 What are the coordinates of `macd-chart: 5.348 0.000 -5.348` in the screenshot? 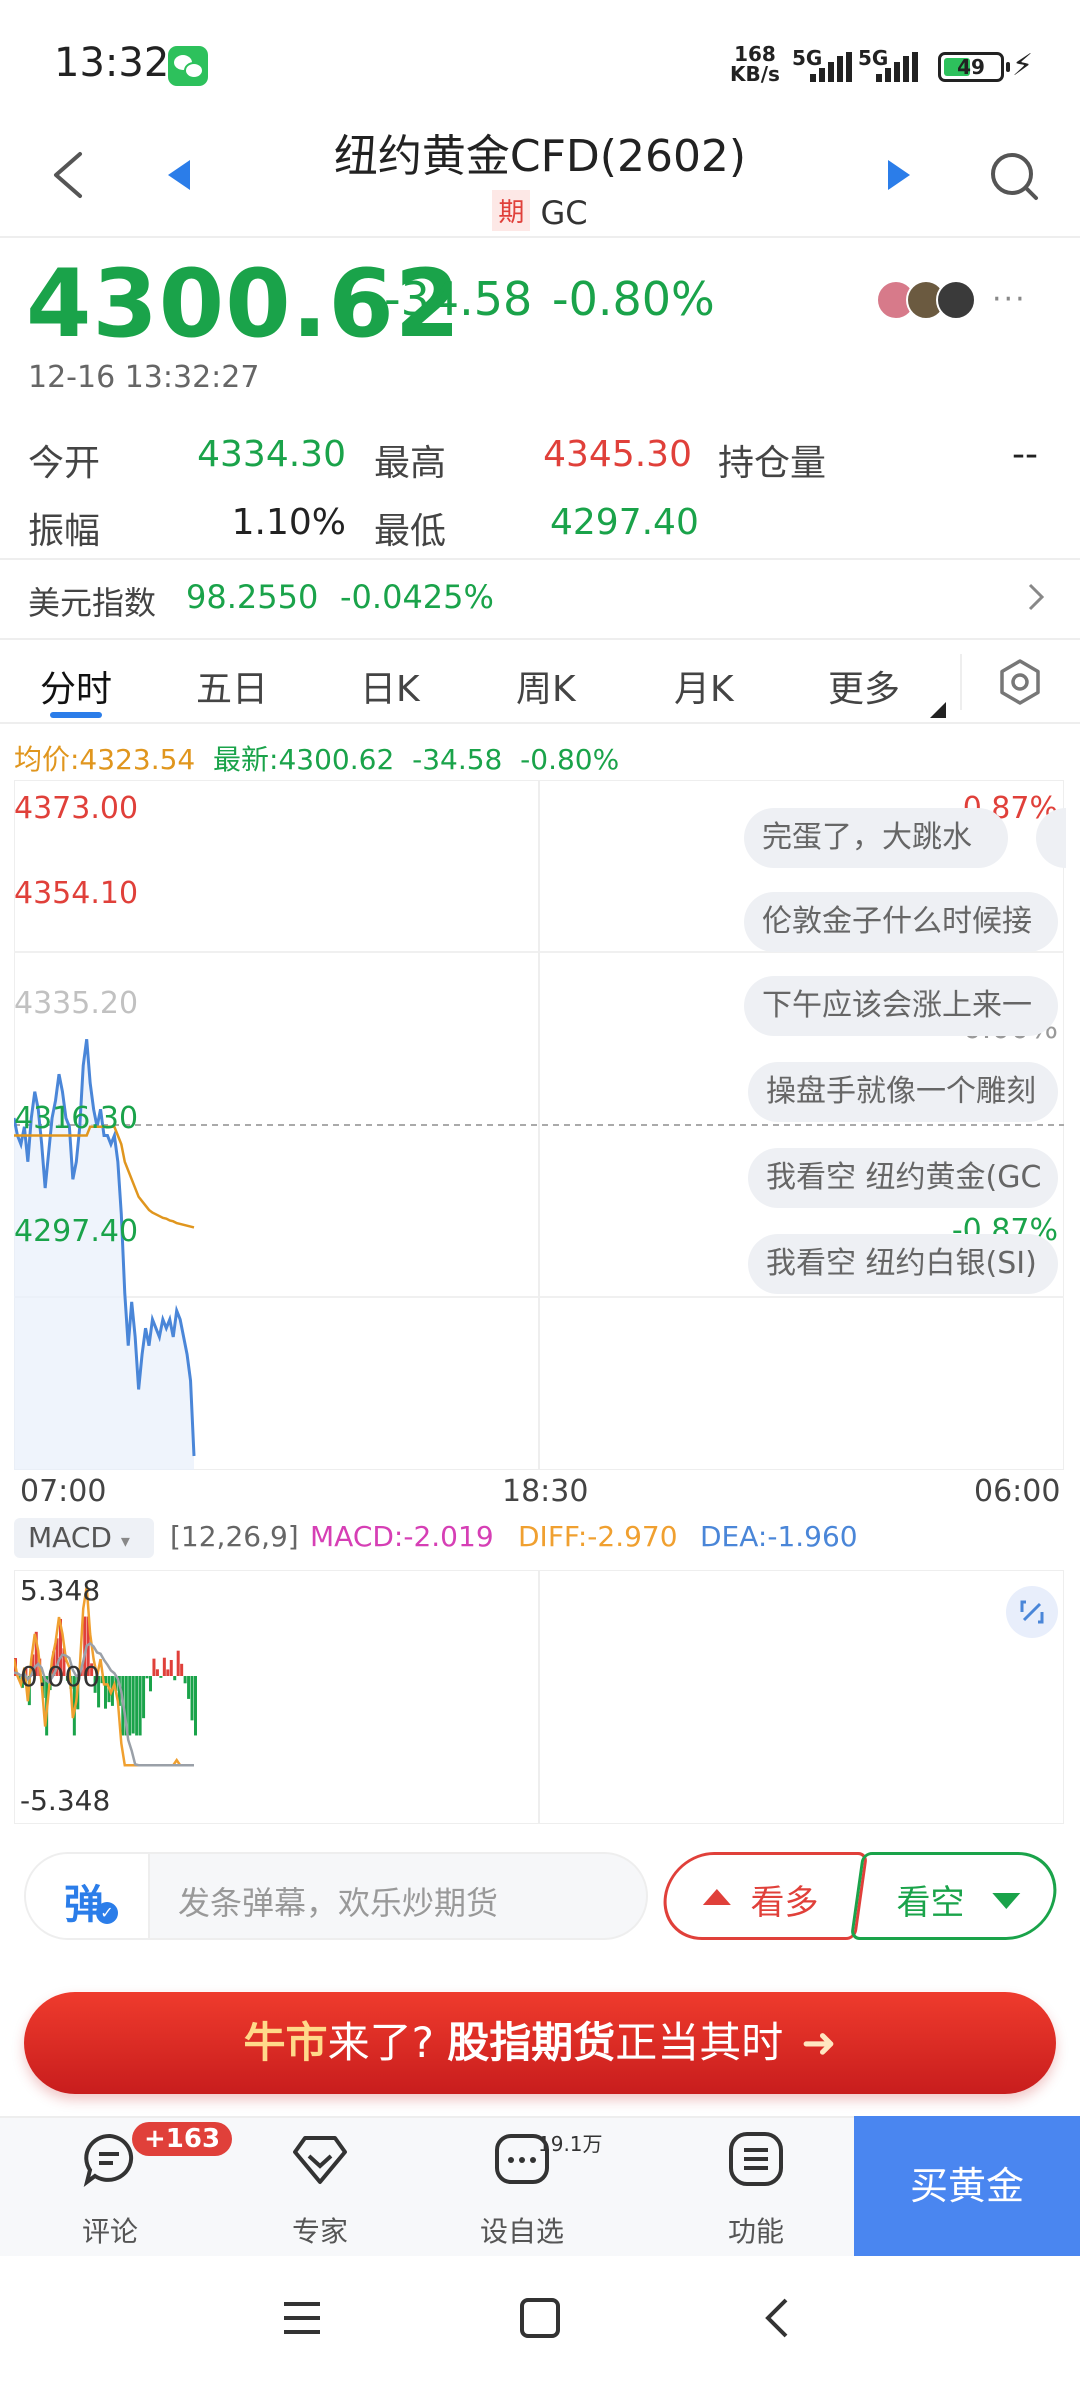 It's located at (539, 1697).